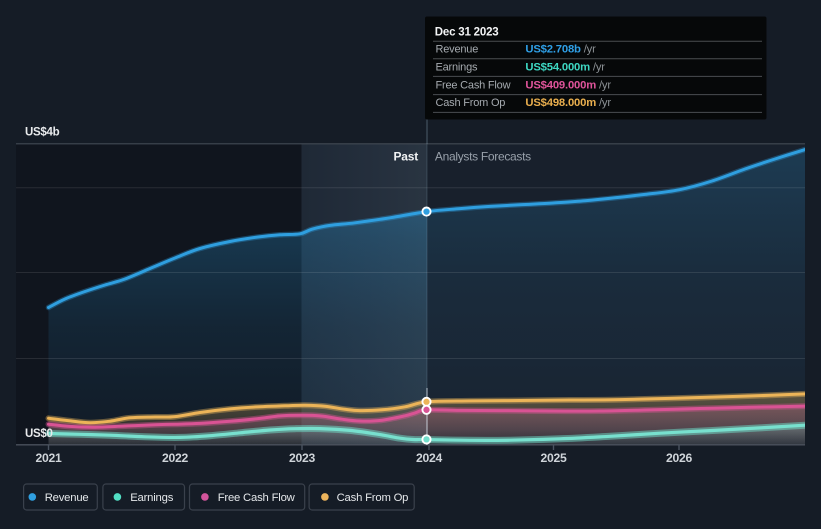  I want to click on svg-text: 2024, so click(429, 458).